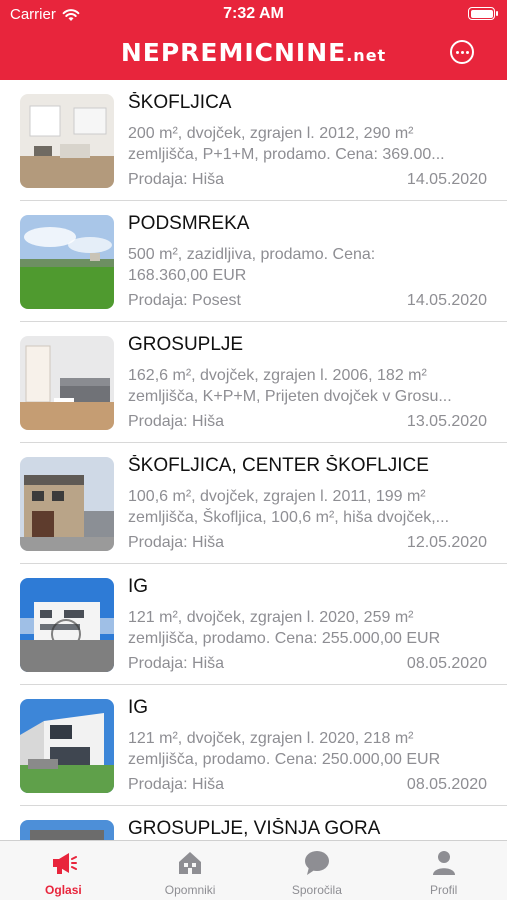 The width and height of the screenshot is (507, 900). Describe the element at coordinates (186, 344) in the screenshot. I see `listing-title: GROSUPLJE` at that location.